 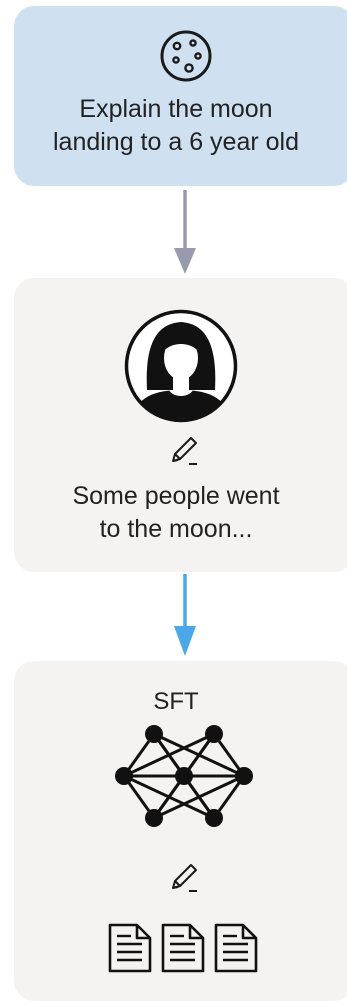 I want to click on person-avatar-icon, so click(x=181, y=366).